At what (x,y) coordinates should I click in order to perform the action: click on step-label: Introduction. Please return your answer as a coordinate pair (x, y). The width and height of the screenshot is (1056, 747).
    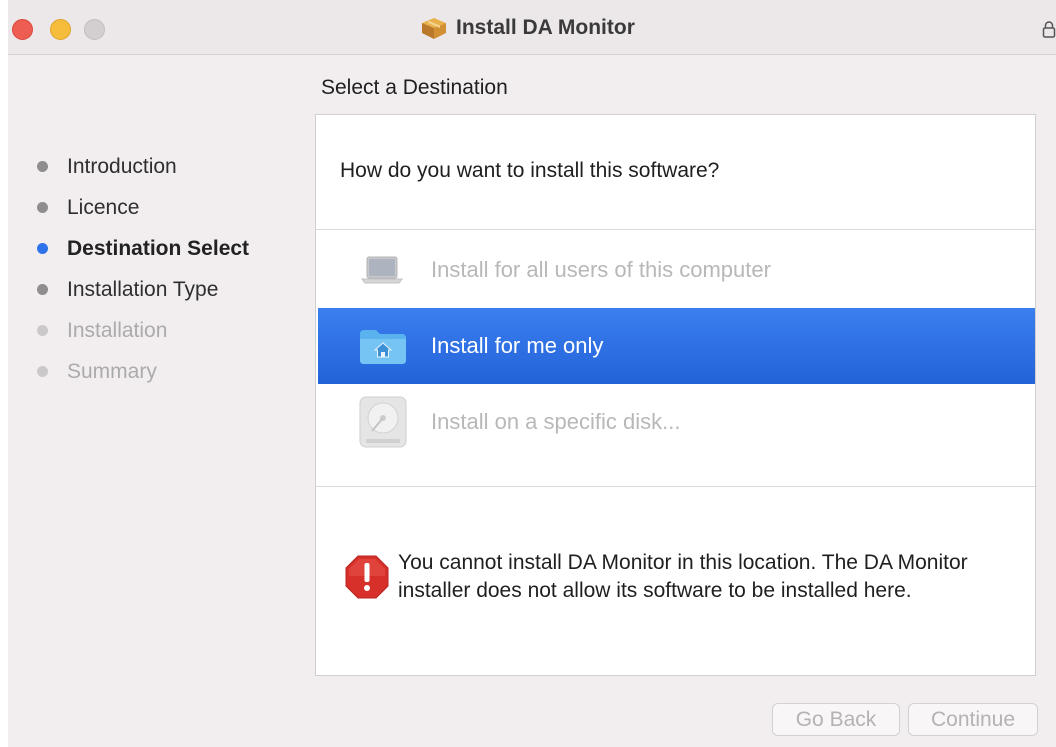
    Looking at the image, I should click on (122, 166).